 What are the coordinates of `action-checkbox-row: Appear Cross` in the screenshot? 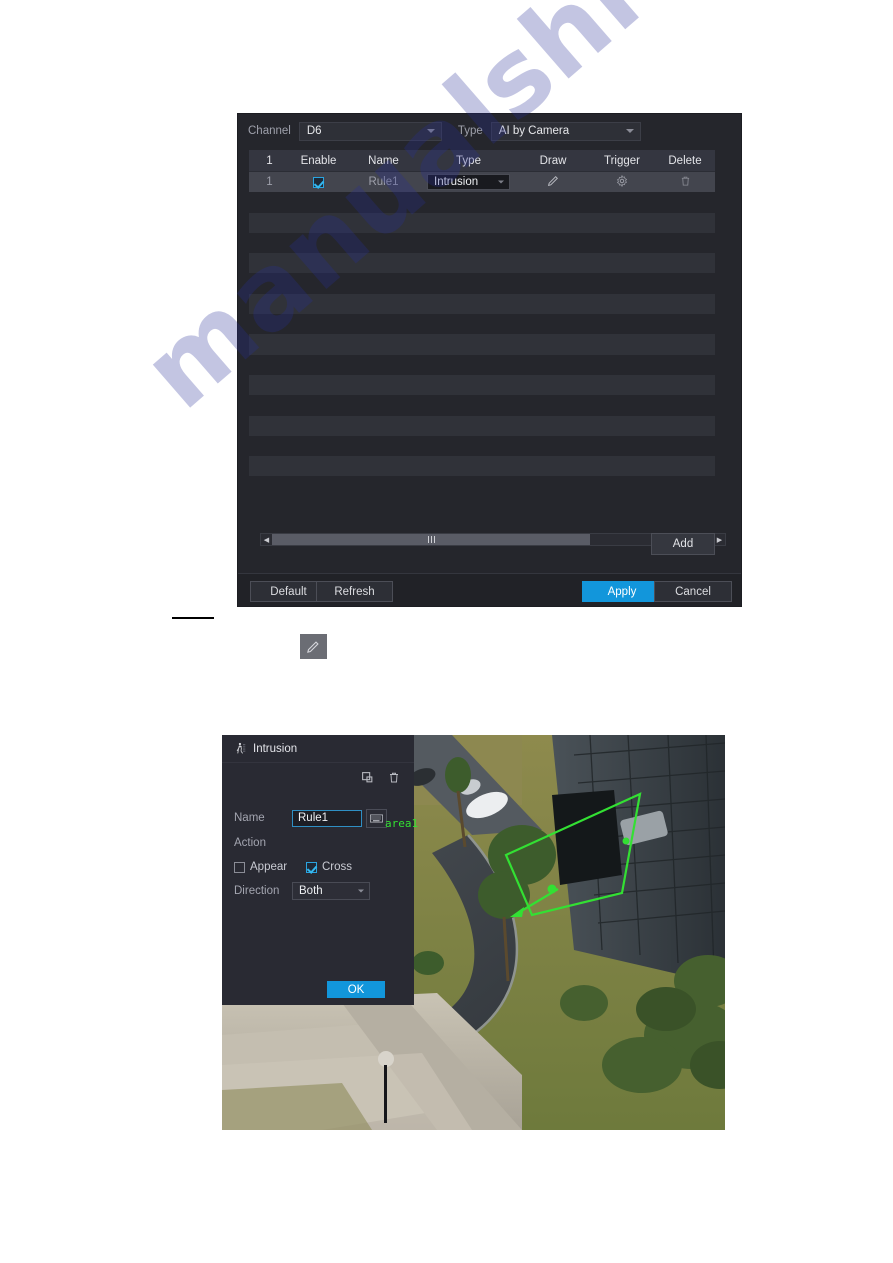 It's located at (320, 867).